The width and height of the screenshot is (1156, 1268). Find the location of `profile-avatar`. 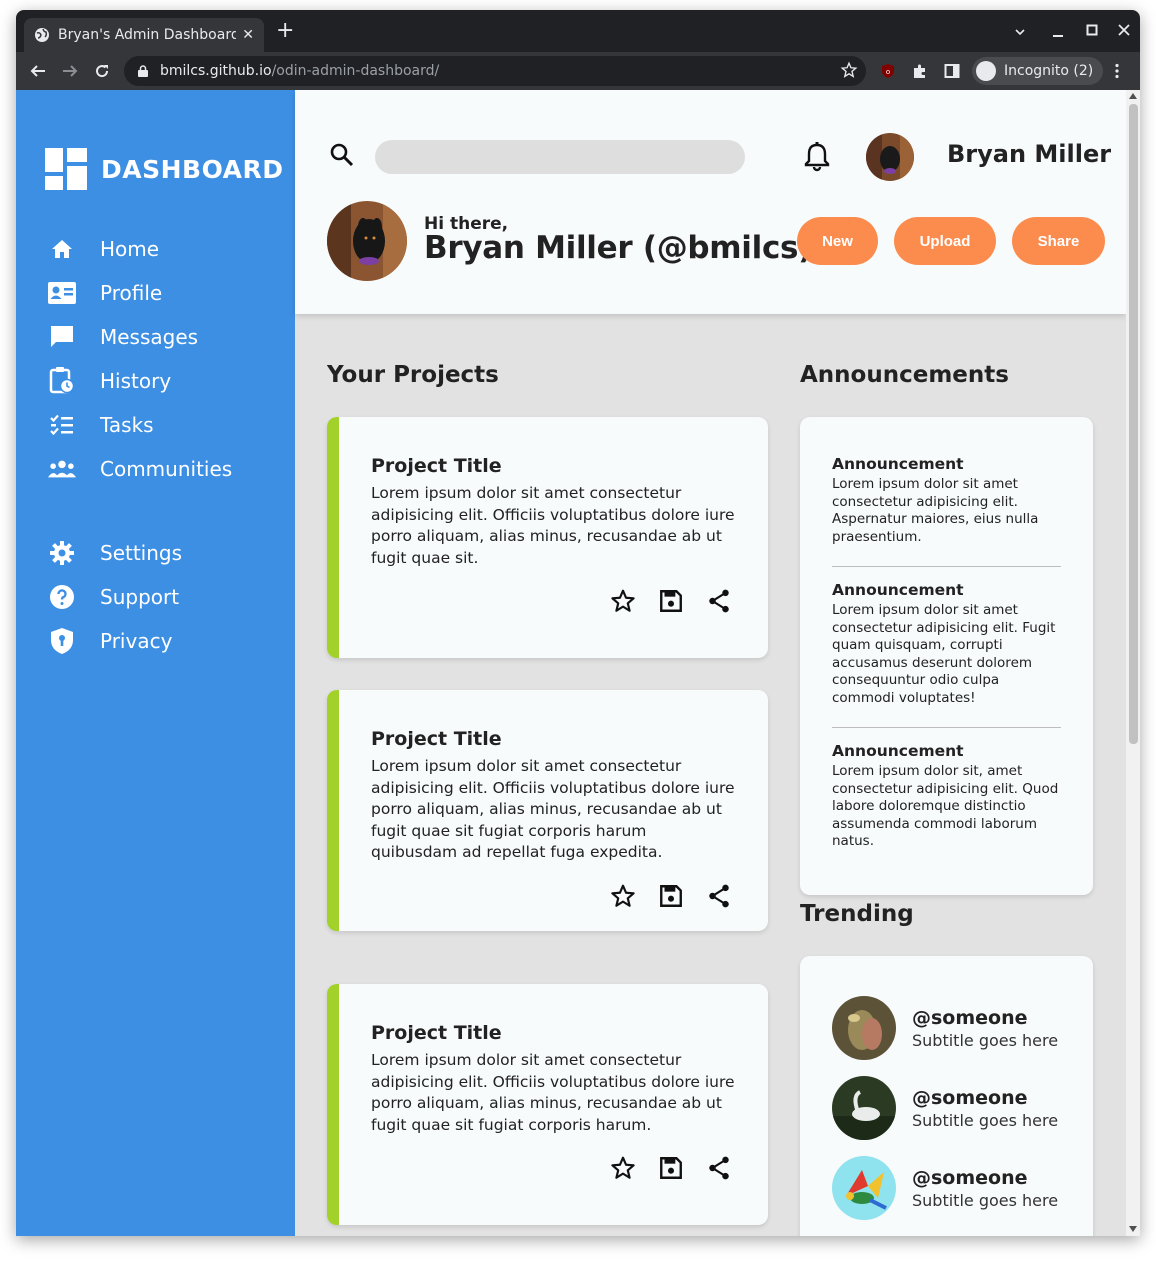

profile-avatar is located at coordinates (367, 241).